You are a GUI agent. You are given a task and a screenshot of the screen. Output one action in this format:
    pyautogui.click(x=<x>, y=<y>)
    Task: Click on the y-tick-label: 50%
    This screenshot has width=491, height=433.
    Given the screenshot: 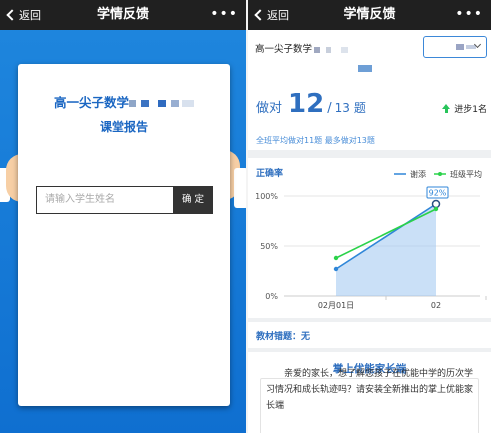 What is the action you would take?
    pyautogui.click(x=269, y=246)
    